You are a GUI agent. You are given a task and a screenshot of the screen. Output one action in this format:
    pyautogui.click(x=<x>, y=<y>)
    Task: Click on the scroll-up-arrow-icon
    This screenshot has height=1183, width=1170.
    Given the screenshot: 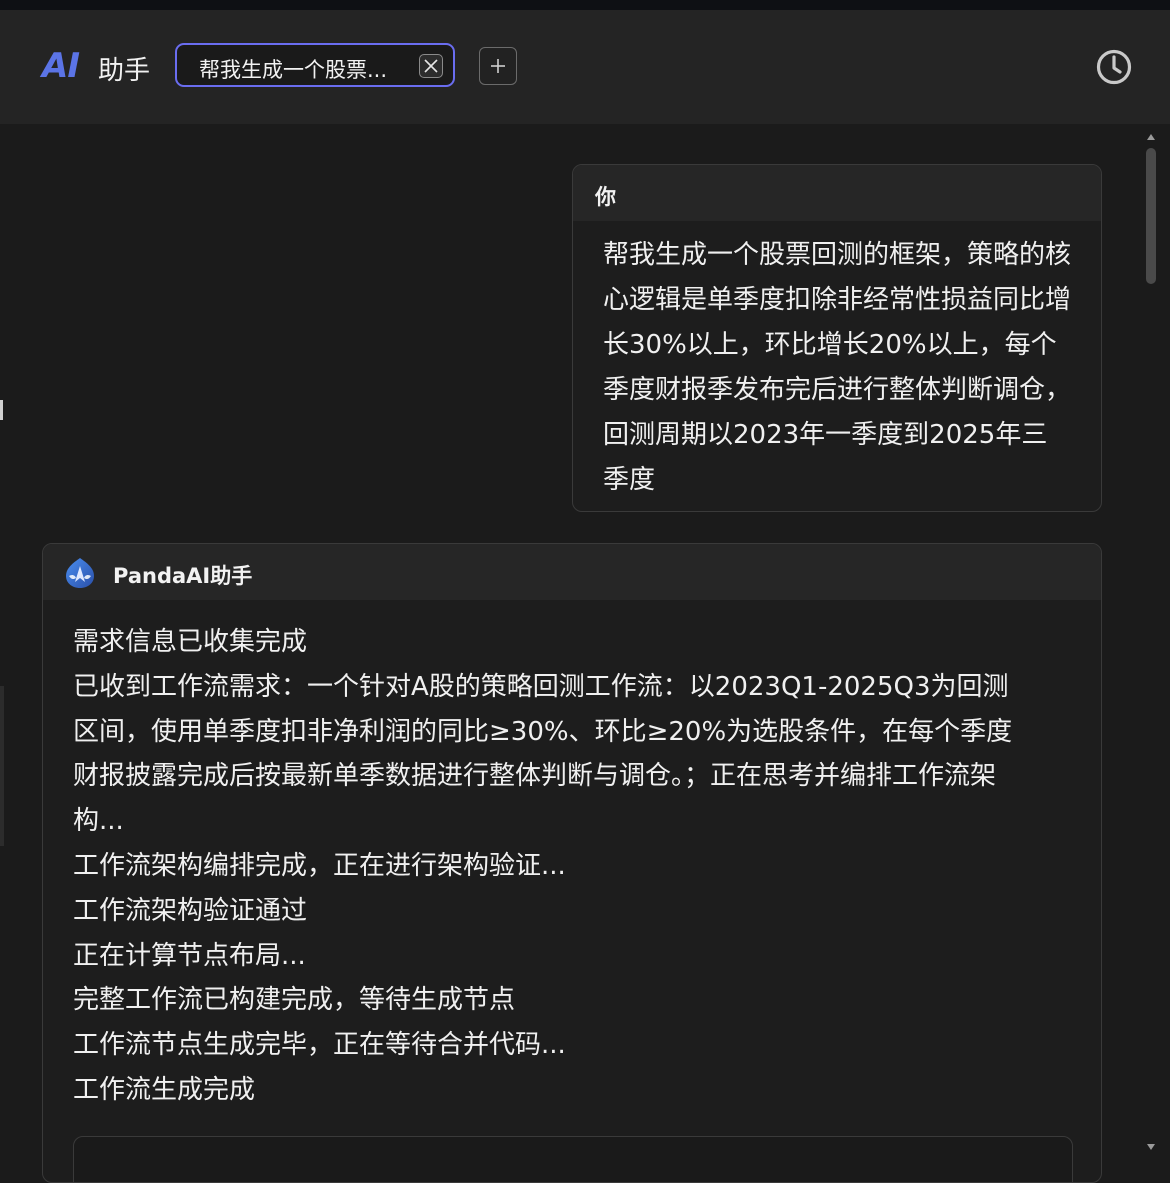 What is the action you would take?
    pyautogui.click(x=1151, y=137)
    